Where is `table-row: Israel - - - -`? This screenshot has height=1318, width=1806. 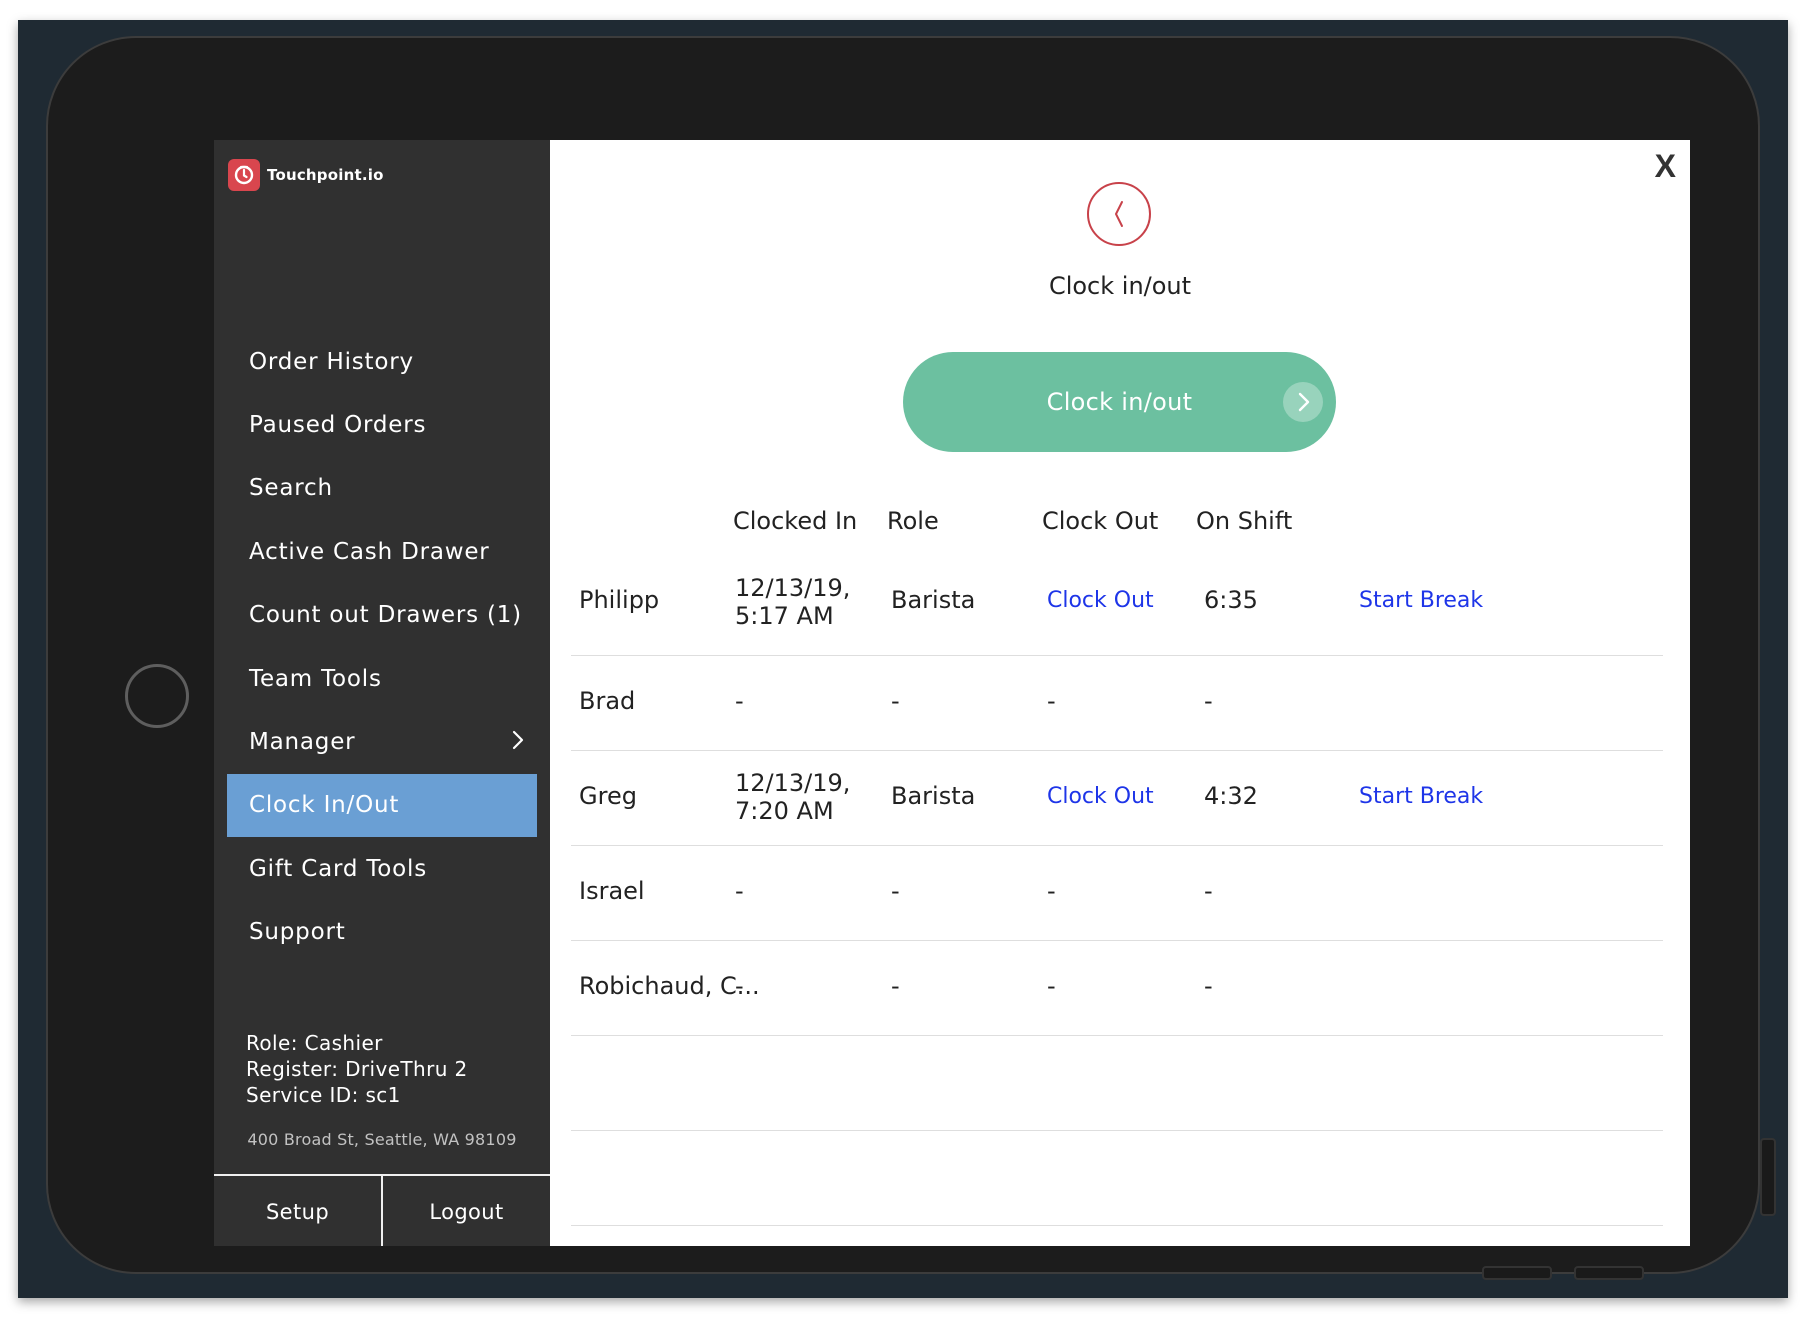 table-row: Israel - - - - is located at coordinates (1117, 893).